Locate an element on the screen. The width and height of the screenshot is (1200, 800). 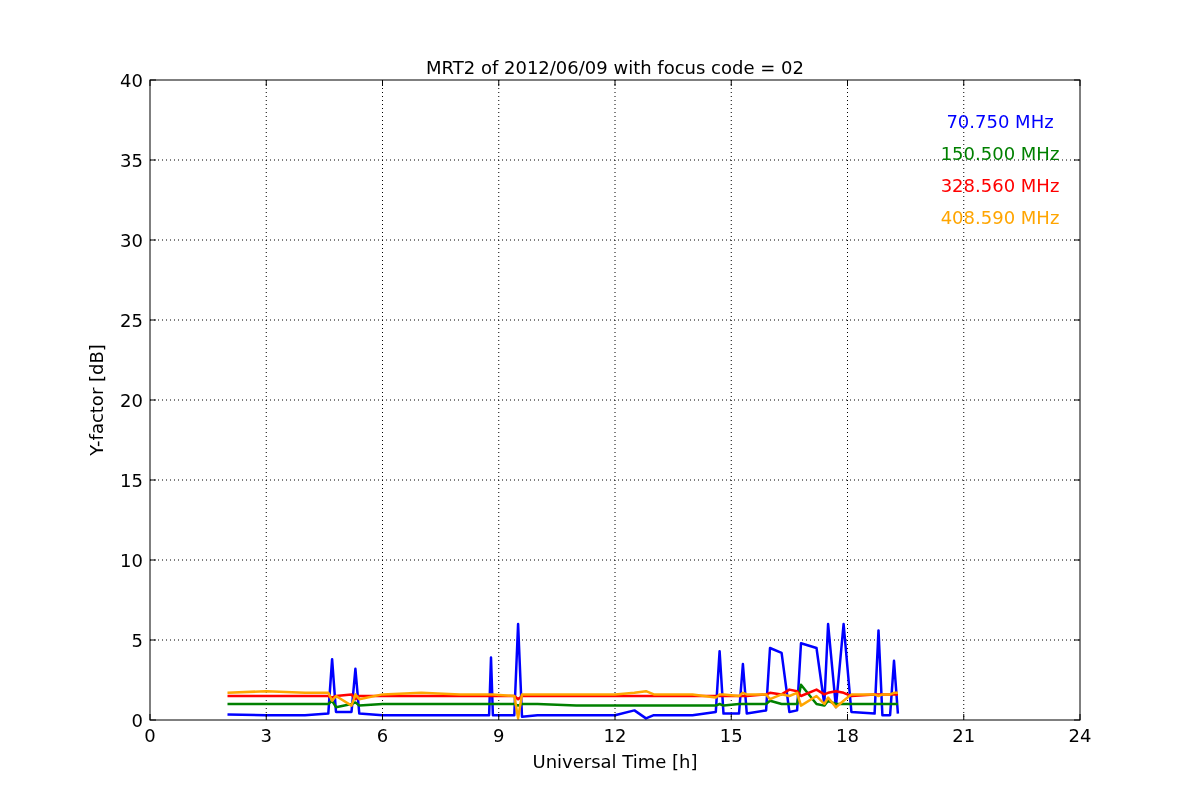
legend-label: 150.500 MHz is located at coordinates (1000, 153).